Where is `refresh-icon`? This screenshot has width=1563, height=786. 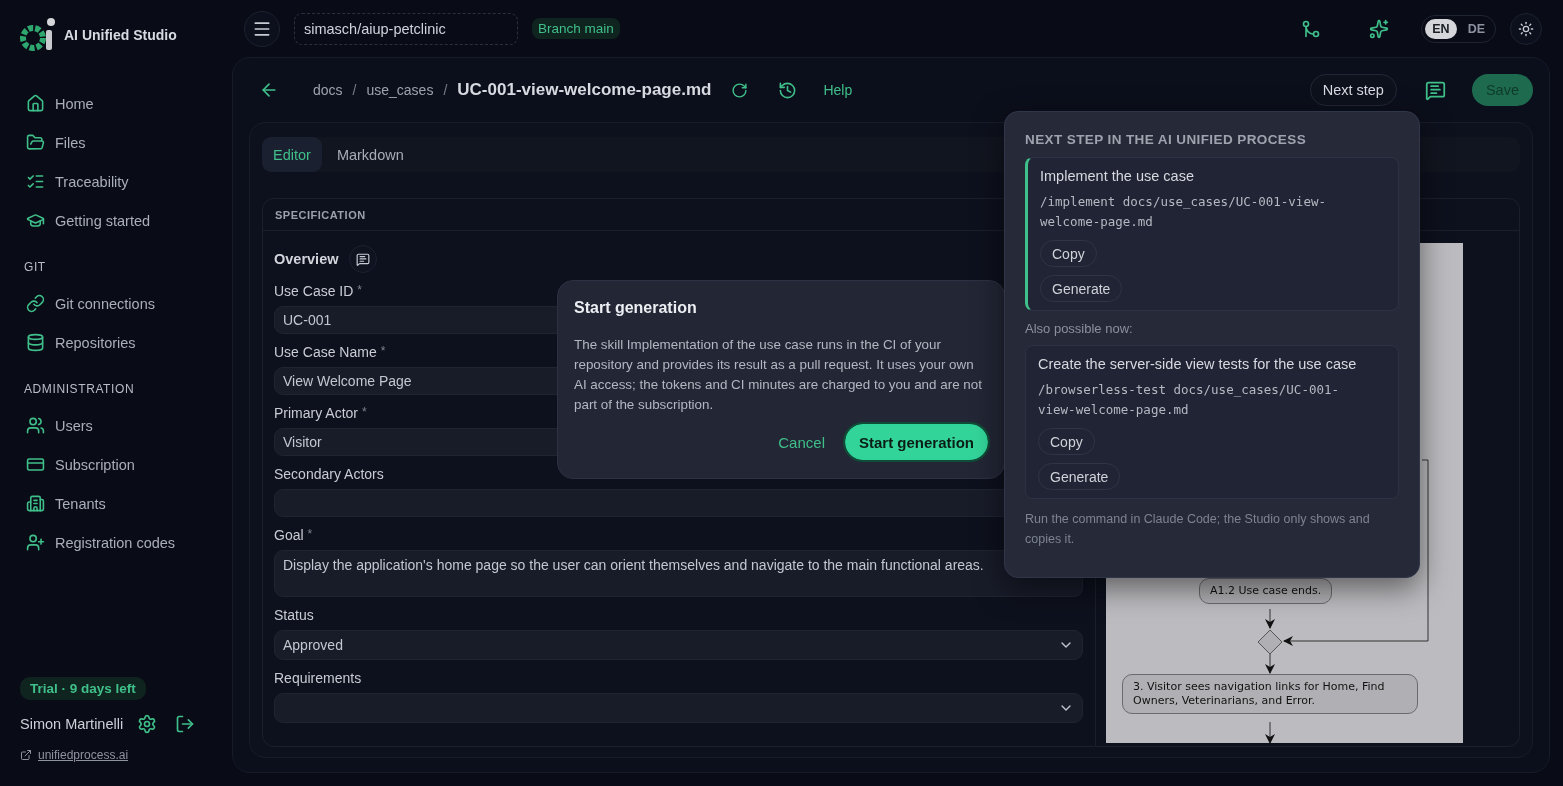 refresh-icon is located at coordinates (740, 90).